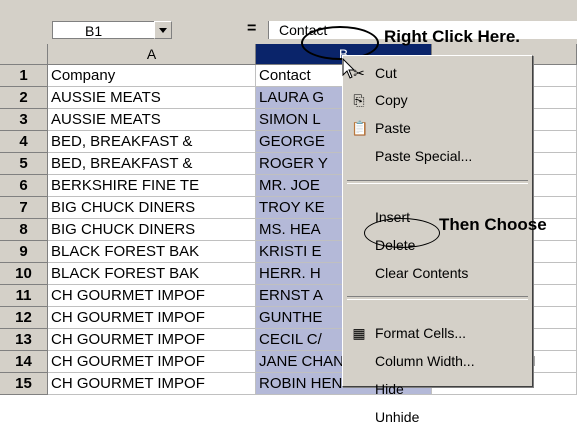 Image resolution: width=577 pixels, height=441 pixels. Describe the element at coordinates (152, 186) in the screenshot. I see `cell-company: BERKSHIRE FINE TE` at that location.